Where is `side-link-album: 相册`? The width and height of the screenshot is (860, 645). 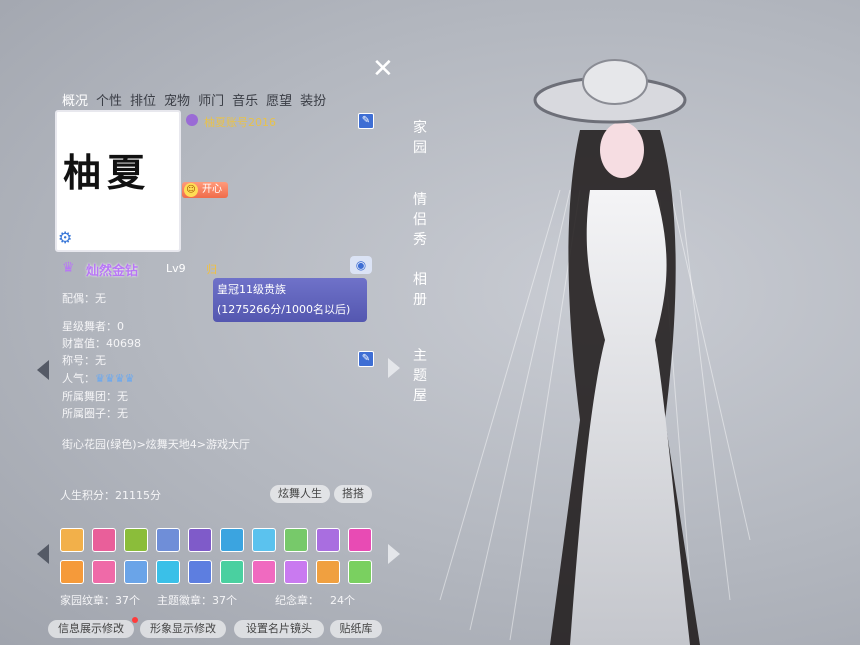
side-link-album: 相册 is located at coordinates (420, 290).